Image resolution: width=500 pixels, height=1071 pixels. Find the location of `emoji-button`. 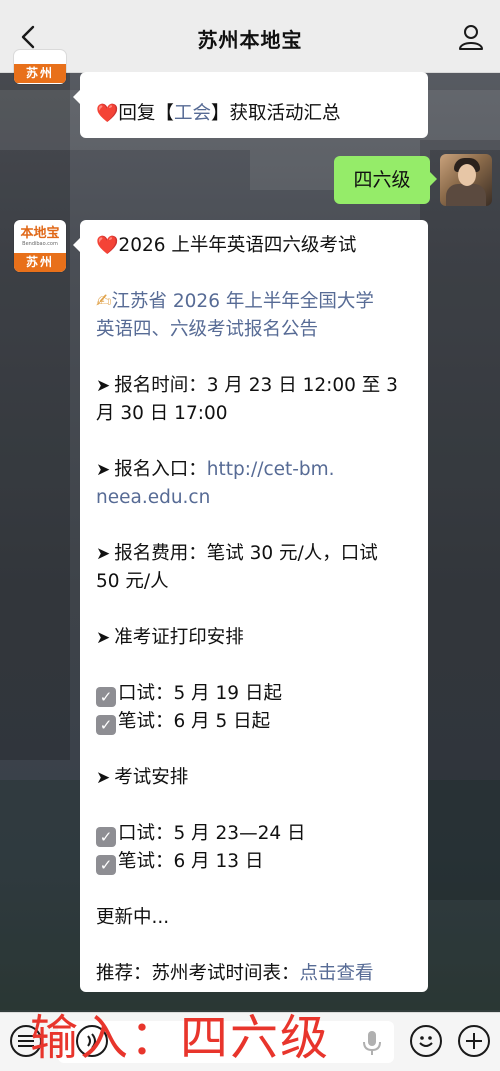

emoji-button is located at coordinates (426, 1041).